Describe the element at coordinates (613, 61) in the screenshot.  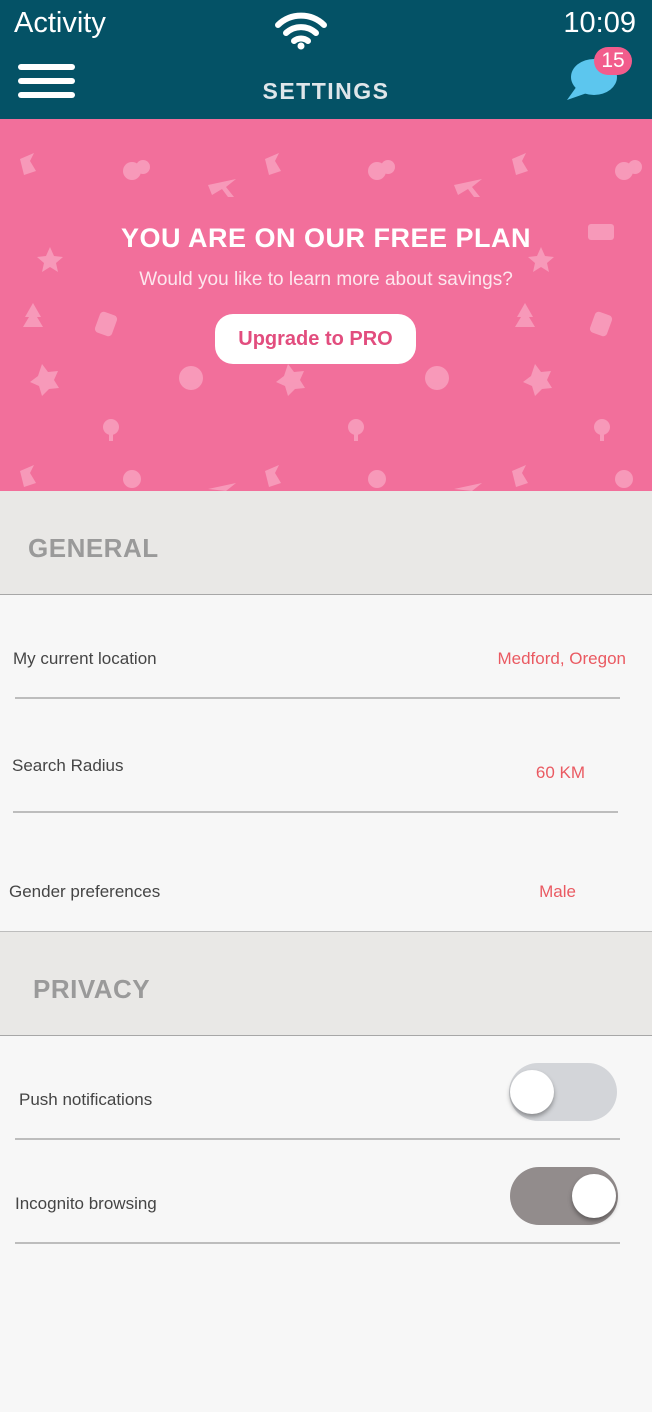
I see `messages-badge: 15` at that location.